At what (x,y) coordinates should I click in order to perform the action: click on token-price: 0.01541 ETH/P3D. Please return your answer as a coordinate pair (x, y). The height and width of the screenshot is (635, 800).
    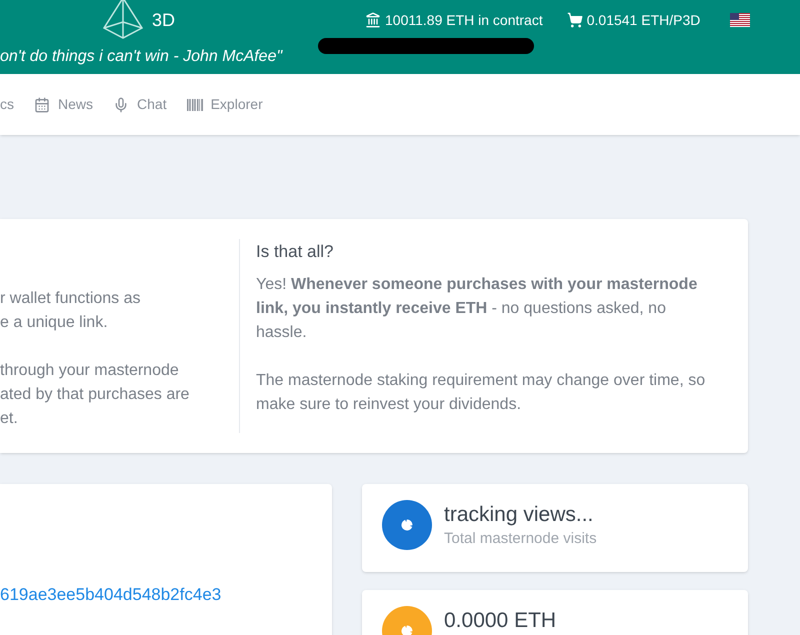
    Looking at the image, I should click on (643, 20).